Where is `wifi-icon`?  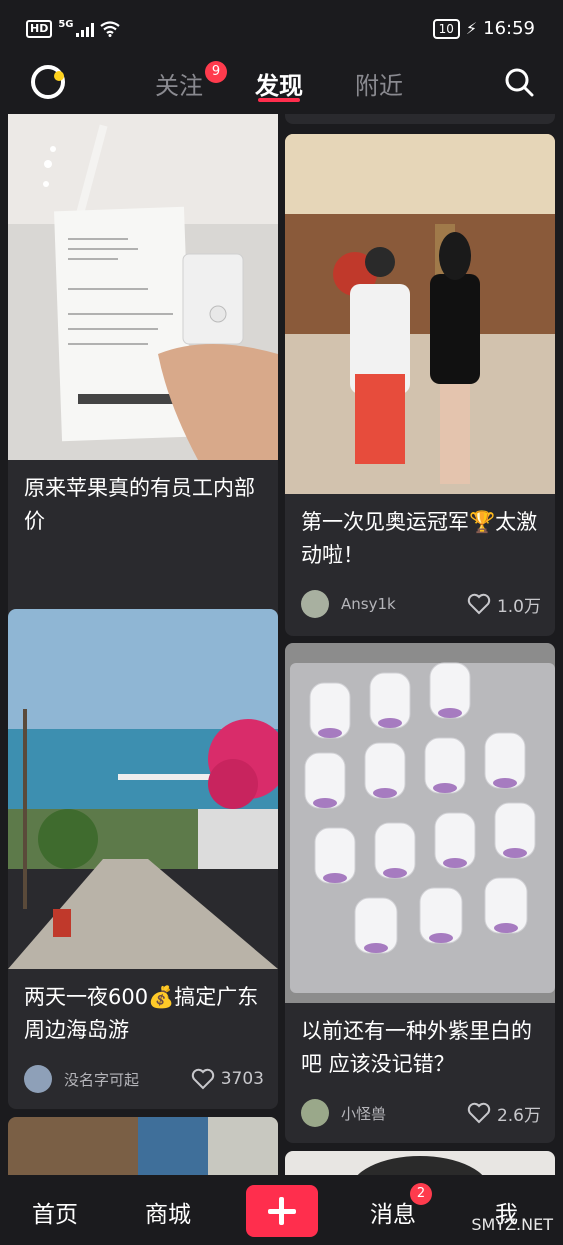
wifi-icon is located at coordinates (109, 29).